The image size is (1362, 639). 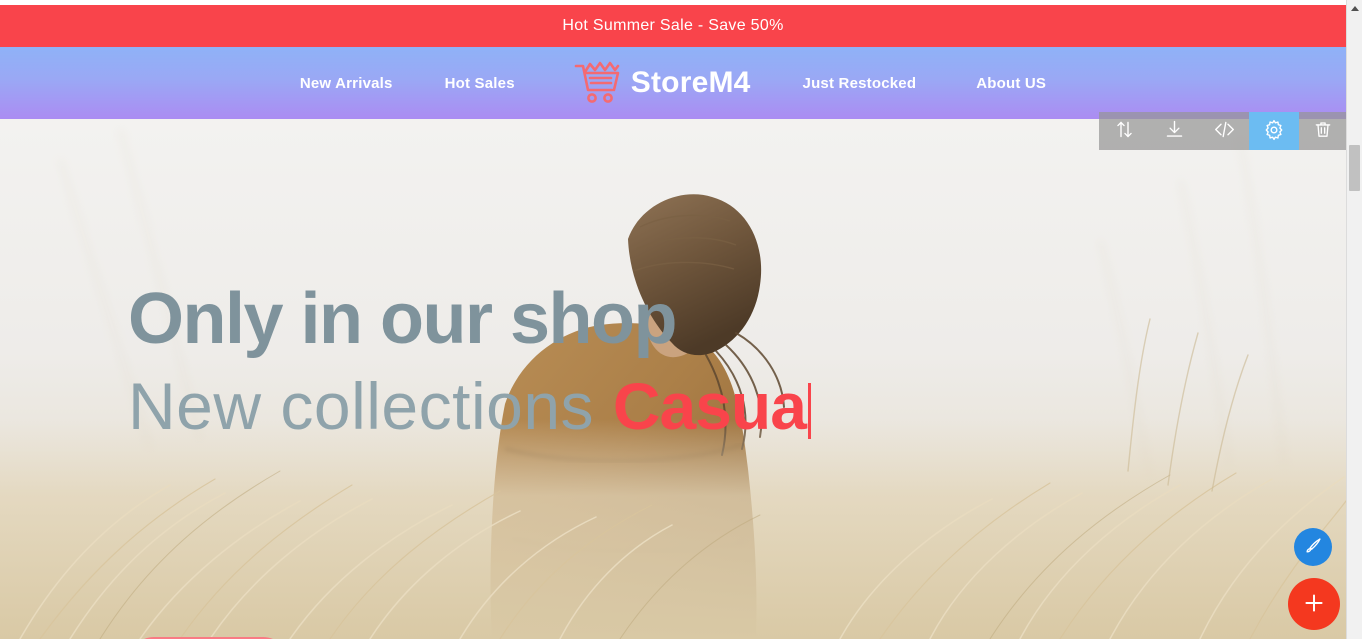 I want to click on nav-link-just-restocked: Just Restocked, so click(x=860, y=83).